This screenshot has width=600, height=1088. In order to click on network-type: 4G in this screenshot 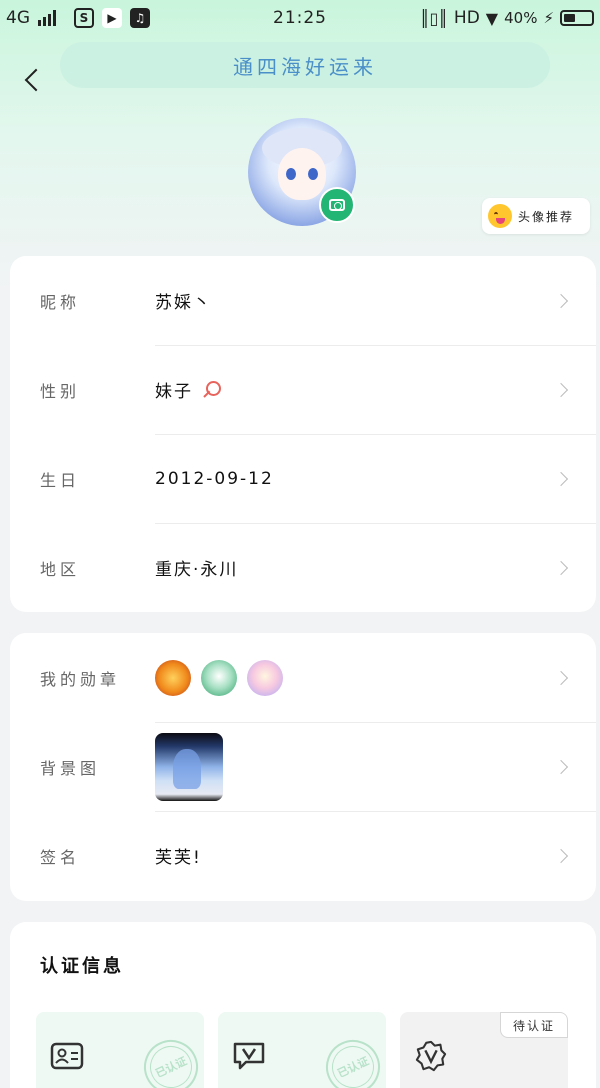, I will do `click(18, 18)`.